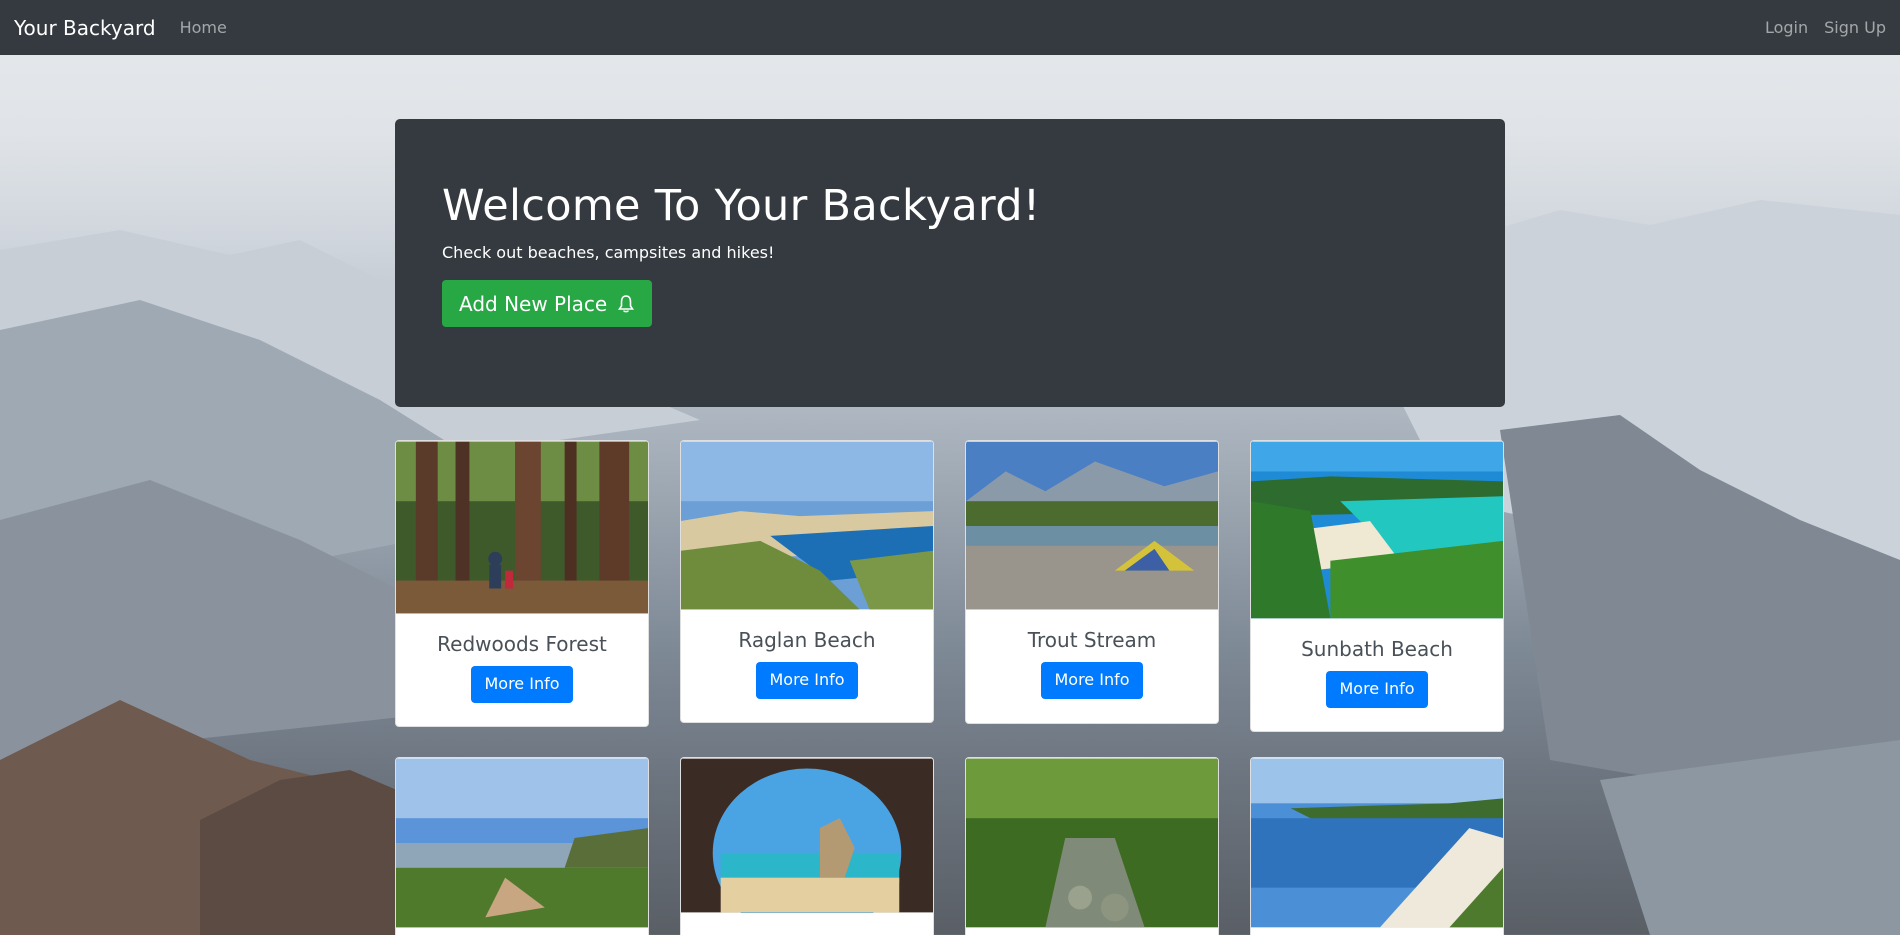 Image resolution: width=1900 pixels, height=935 pixels. Describe the element at coordinates (807, 525) in the screenshot. I see `raglan-beach-image` at that location.